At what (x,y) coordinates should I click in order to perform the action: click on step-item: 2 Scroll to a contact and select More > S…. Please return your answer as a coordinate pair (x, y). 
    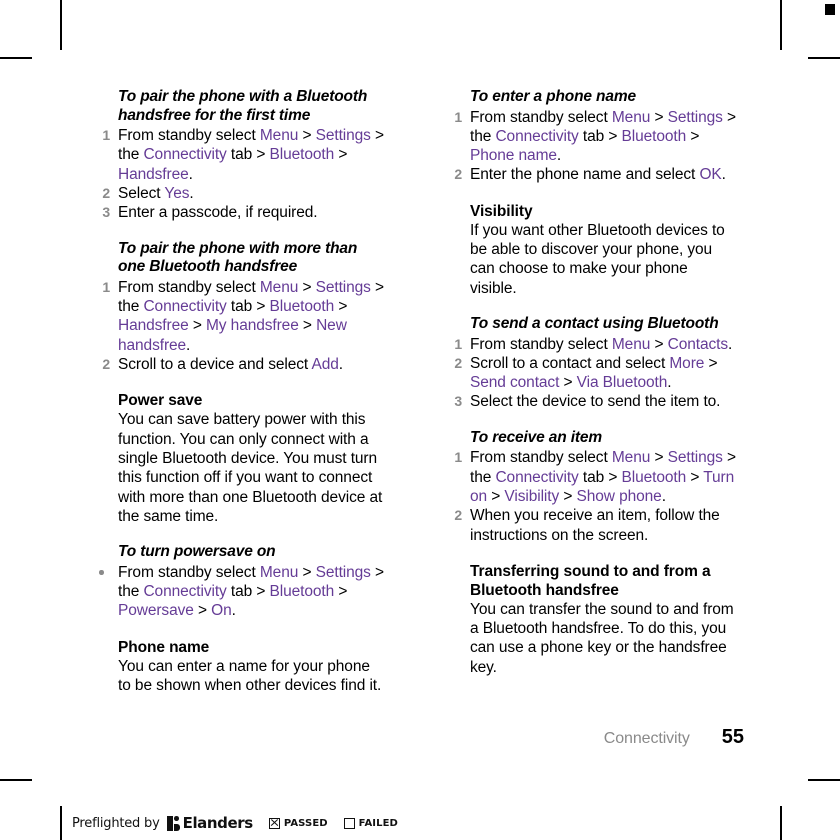
    Looking at the image, I should click on (592, 373).